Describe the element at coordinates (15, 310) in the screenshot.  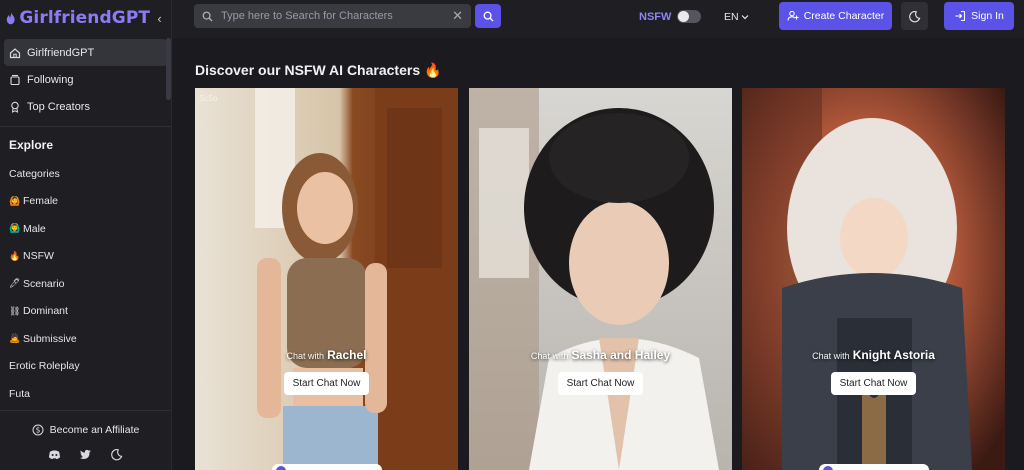
I see `chains-emoji-icon: ⛓` at that location.